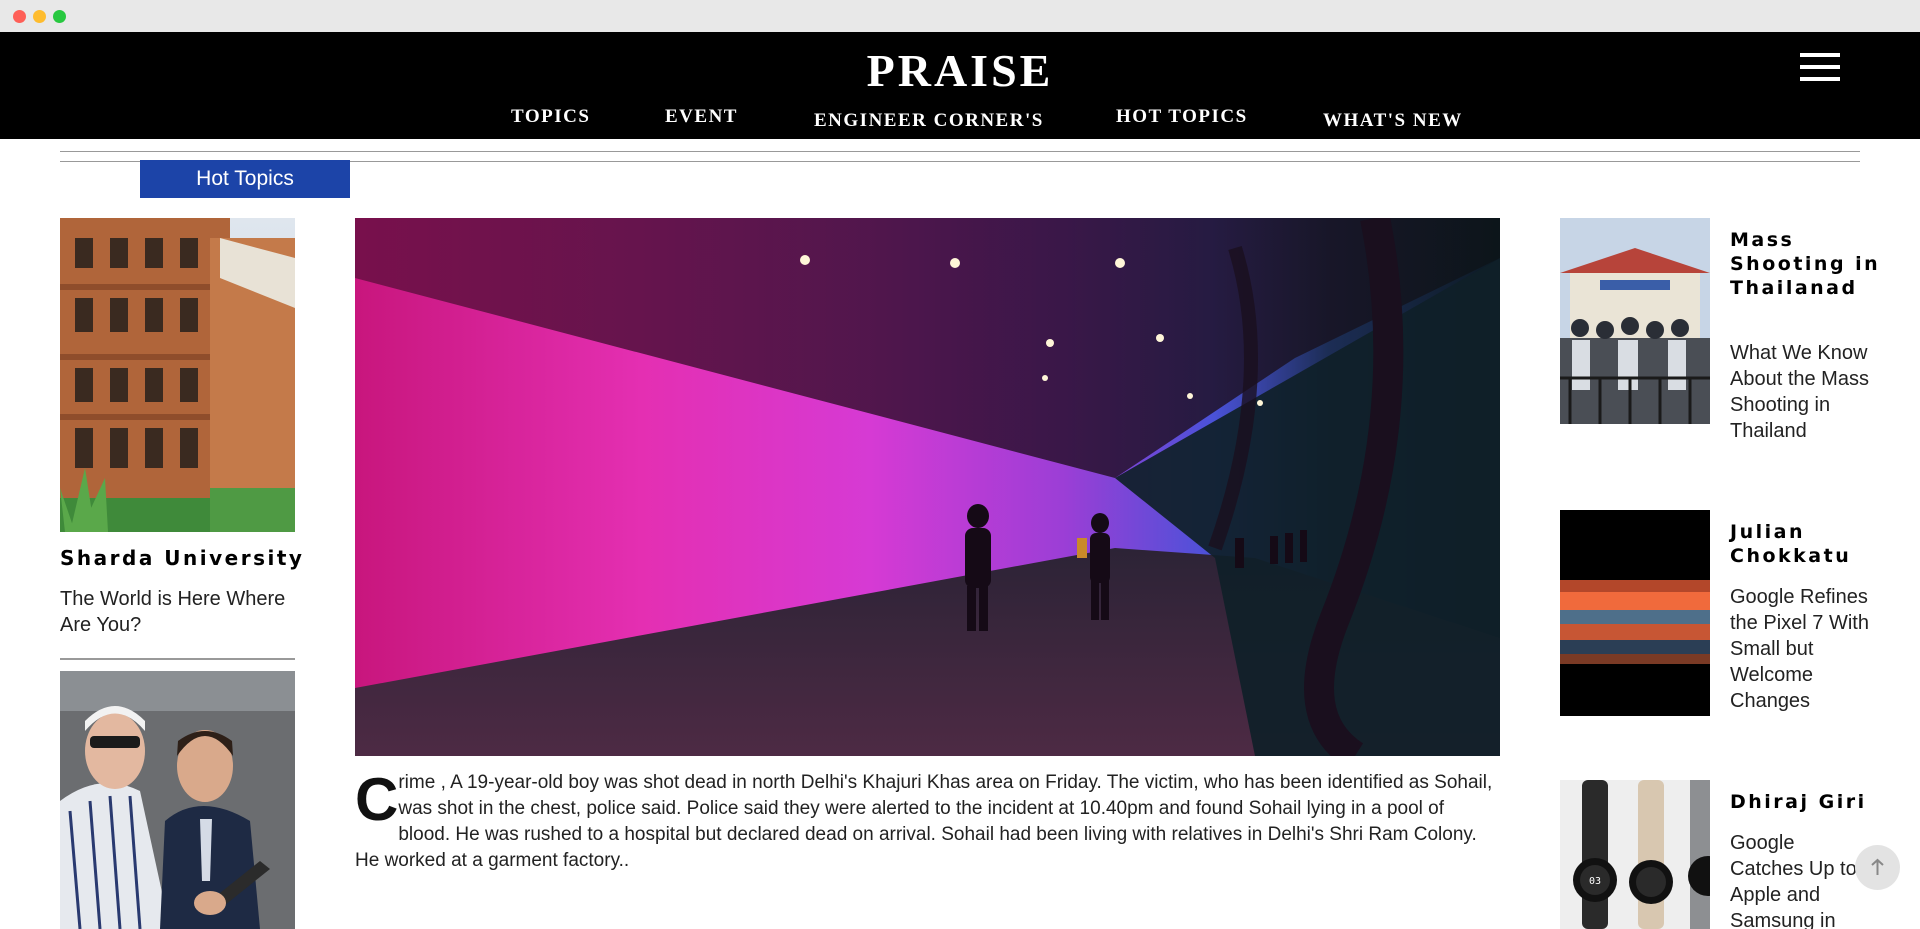 The image size is (1920, 929). Describe the element at coordinates (1820, 67) in the screenshot. I see `hamburger-icon` at that location.